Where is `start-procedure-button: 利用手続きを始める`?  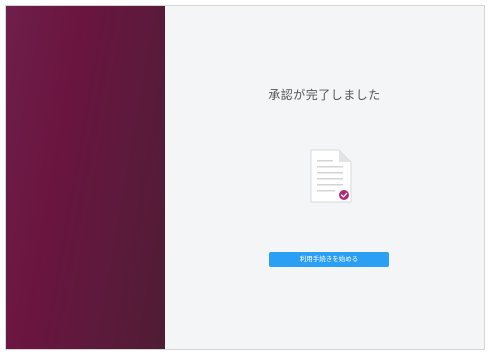 start-procedure-button: 利用手続きを始める is located at coordinates (329, 259).